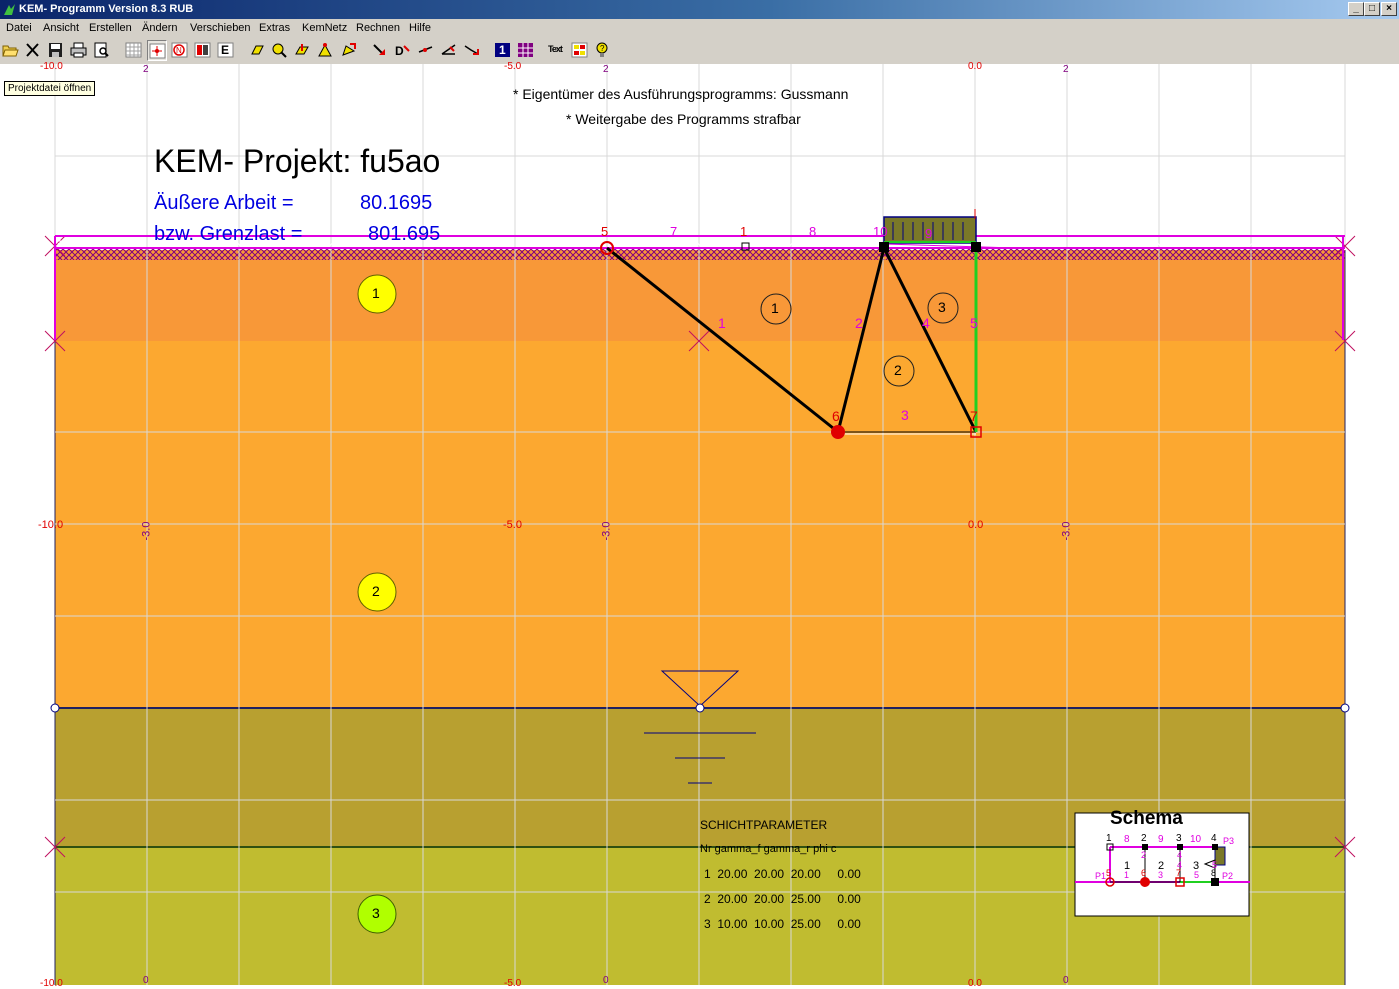 The width and height of the screenshot is (1399, 989). I want to click on save-button, so click(56, 50).